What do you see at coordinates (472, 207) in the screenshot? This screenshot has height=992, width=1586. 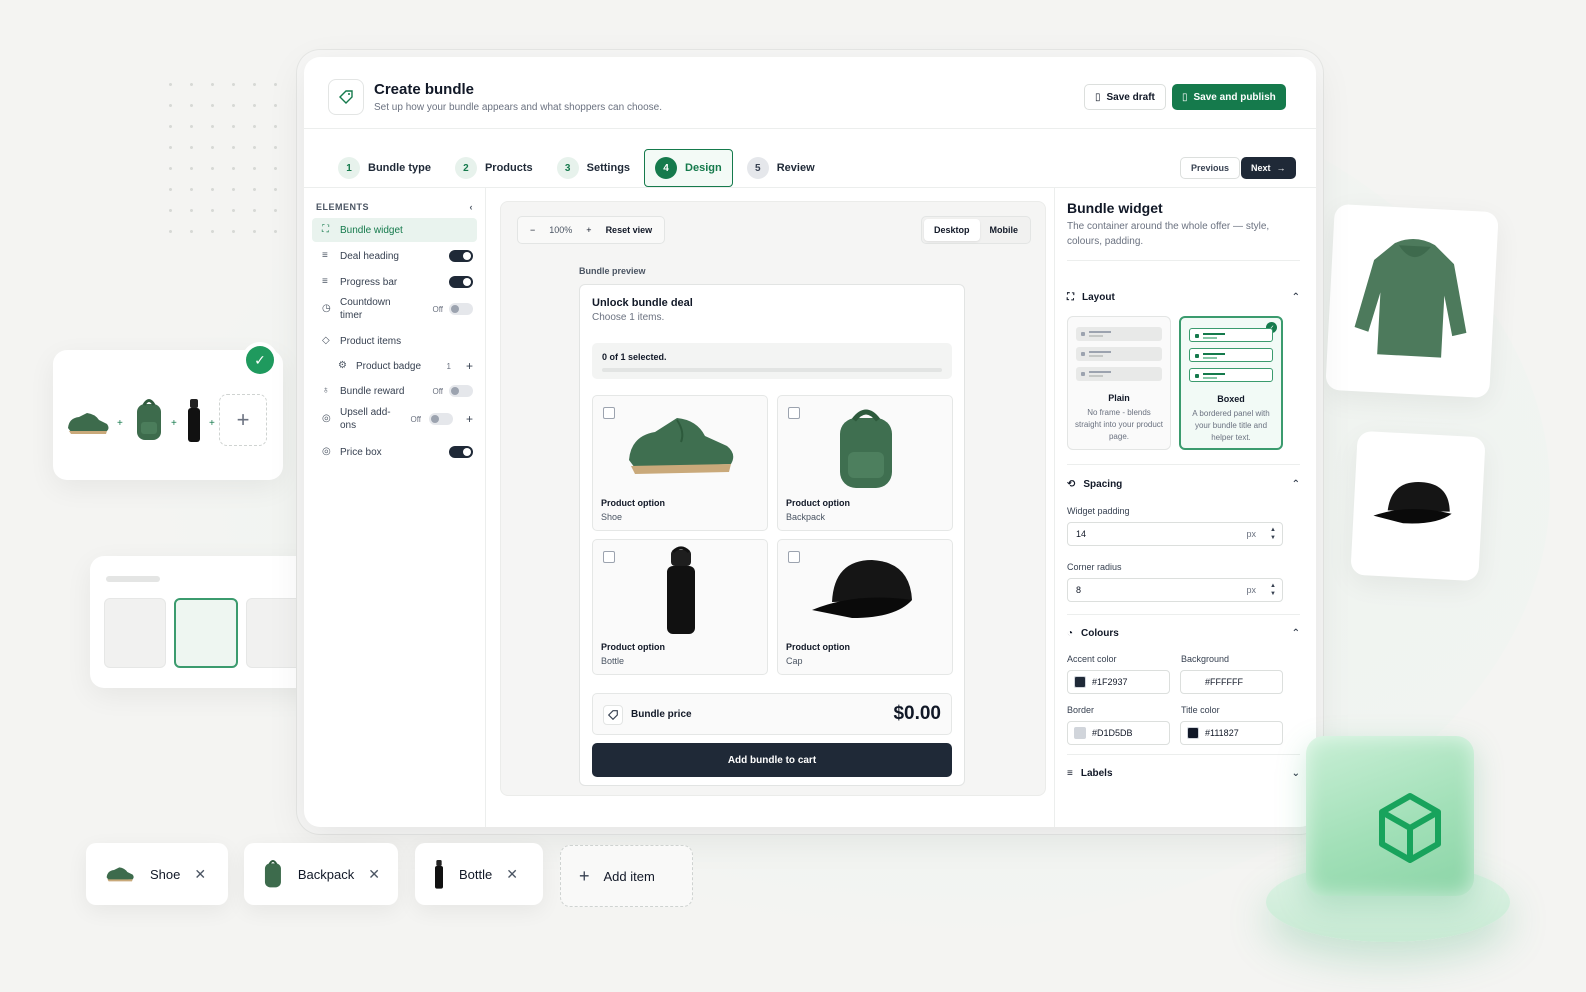 I see `collapse-chevron-icon: ‹` at bounding box center [472, 207].